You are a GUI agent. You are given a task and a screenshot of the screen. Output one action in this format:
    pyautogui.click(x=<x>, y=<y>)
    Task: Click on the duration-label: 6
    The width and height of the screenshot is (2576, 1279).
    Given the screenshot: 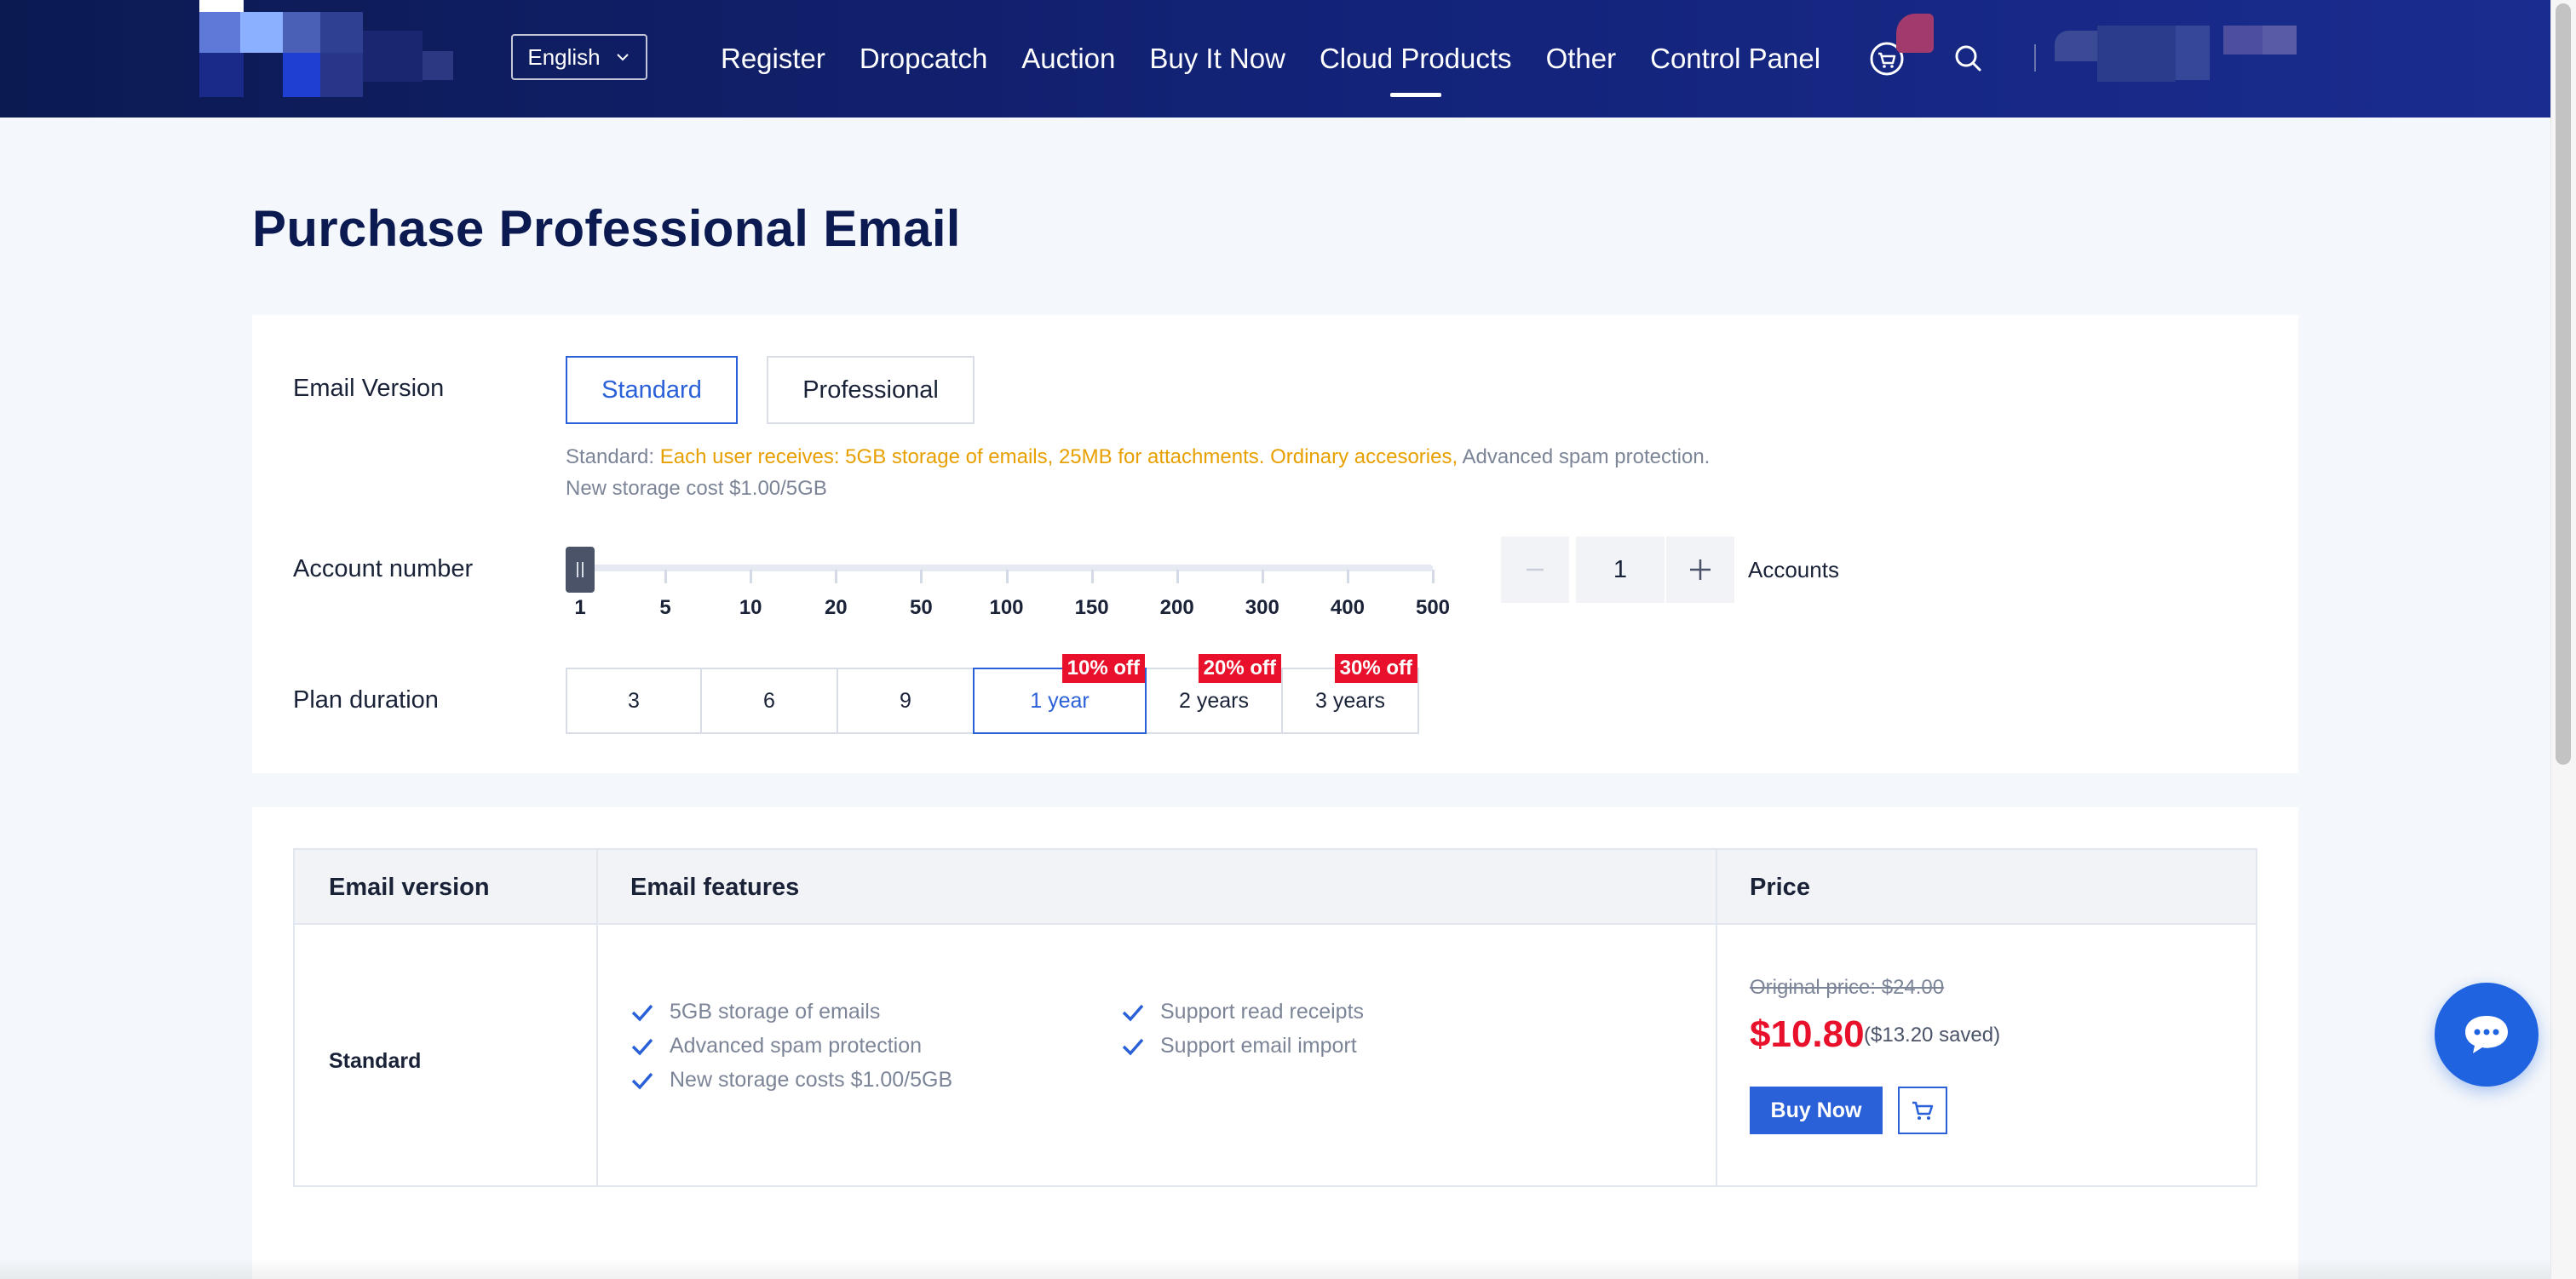 What is the action you would take?
    pyautogui.click(x=769, y=701)
    